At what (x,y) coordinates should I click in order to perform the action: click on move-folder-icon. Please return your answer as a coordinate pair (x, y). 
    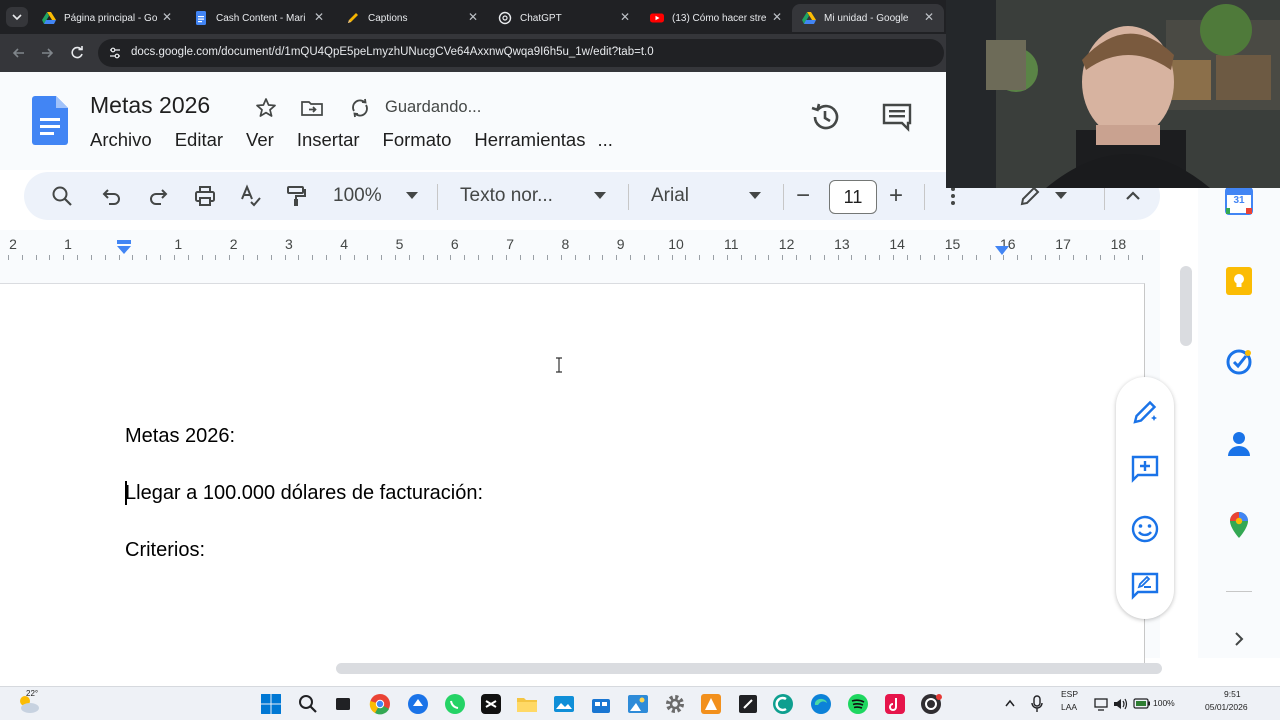
    Looking at the image, I should click on (312, 108).